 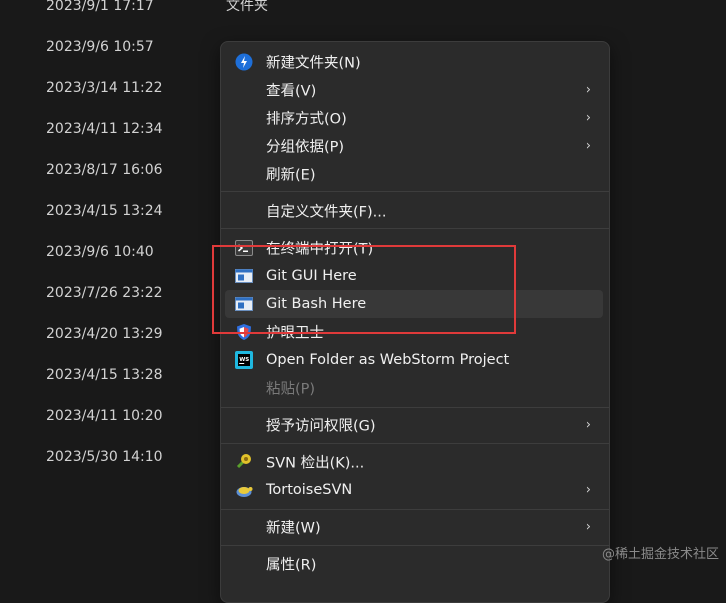 I want to click on file-date: 2023/3/14 11:22, so click(x=104, y=88).